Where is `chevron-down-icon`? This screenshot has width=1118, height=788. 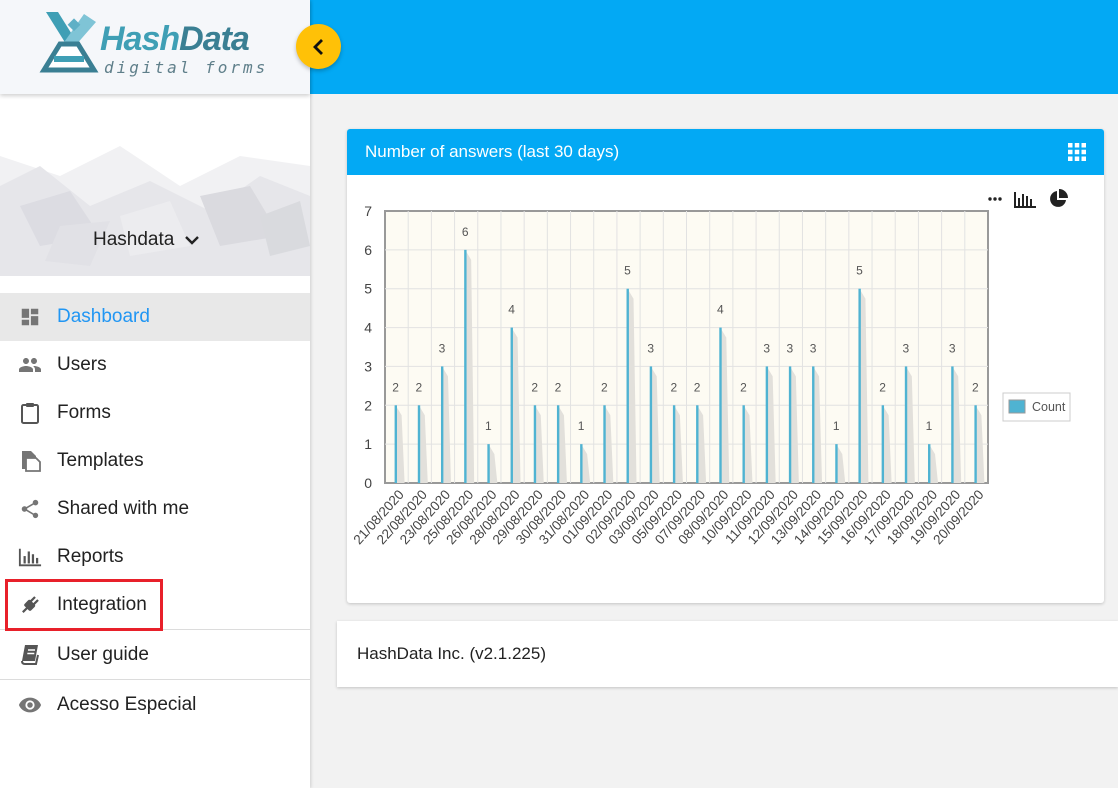 chevron-down-icon is located at coordinates (192, 240).